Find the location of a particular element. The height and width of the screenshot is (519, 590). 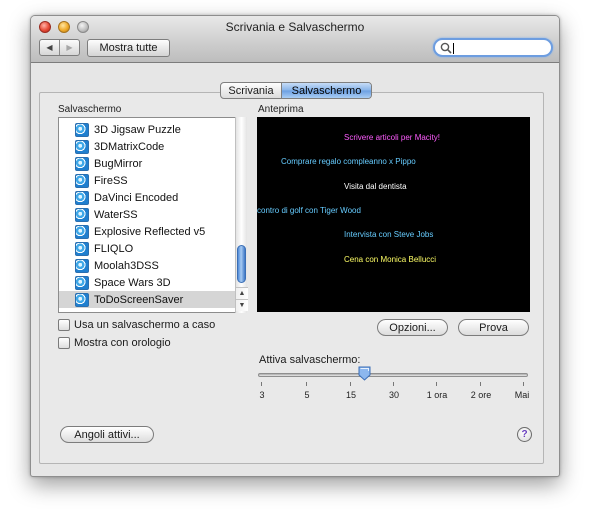

slider-tick-label: 5 is located at coordinates (307, 395).